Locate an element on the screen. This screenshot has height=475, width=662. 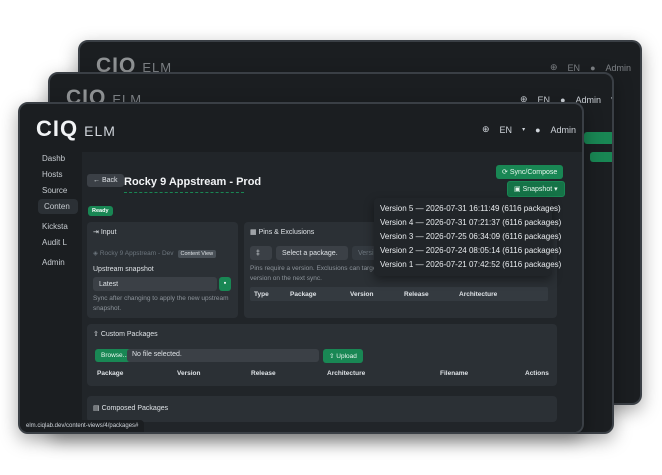
box-icon: ▤ is located at coordinates (96, 408).